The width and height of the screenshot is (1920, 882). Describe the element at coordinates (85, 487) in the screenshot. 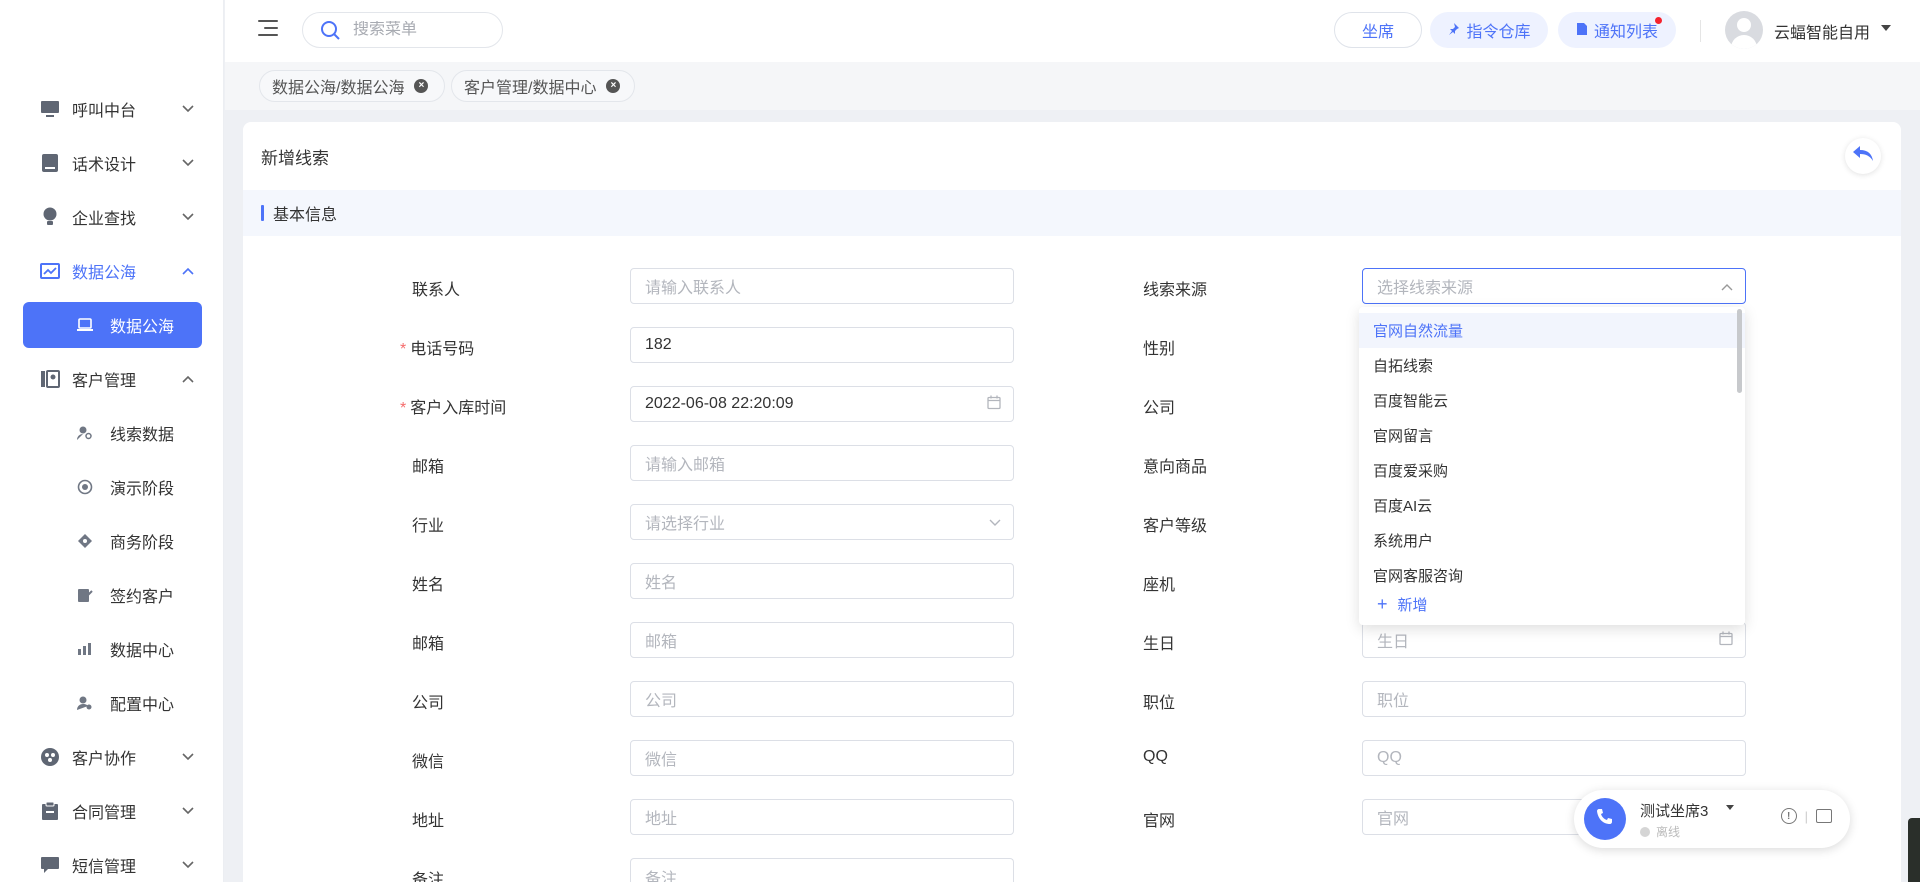

I see `target-icon` at that location.